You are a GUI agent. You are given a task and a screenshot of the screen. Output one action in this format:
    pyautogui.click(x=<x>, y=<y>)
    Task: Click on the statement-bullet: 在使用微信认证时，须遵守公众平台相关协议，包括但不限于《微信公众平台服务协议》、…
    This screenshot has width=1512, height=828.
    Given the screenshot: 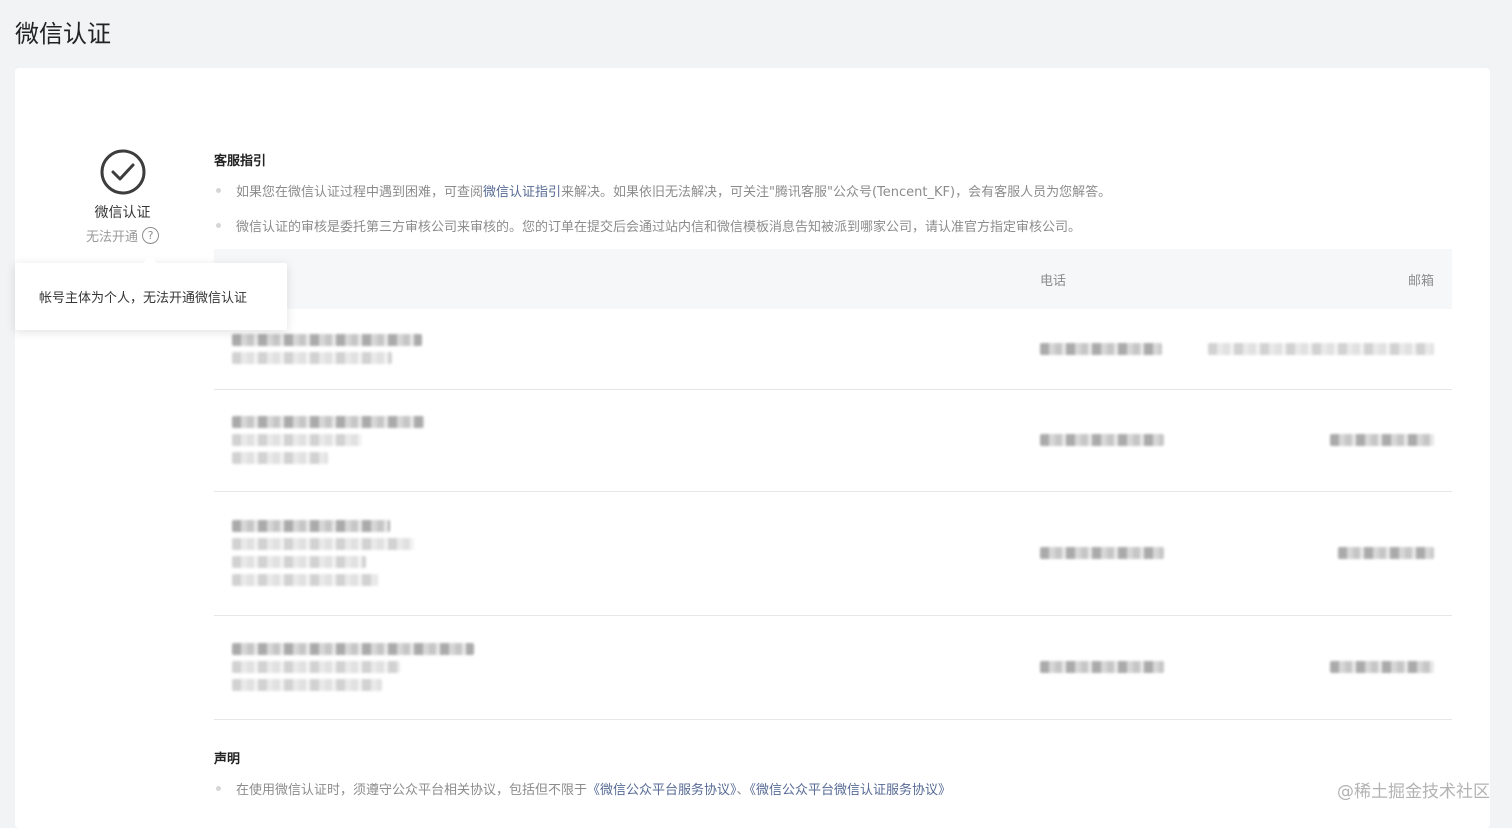 What is the action you would take?
    pyautogui.click(x=833, y=788)
    